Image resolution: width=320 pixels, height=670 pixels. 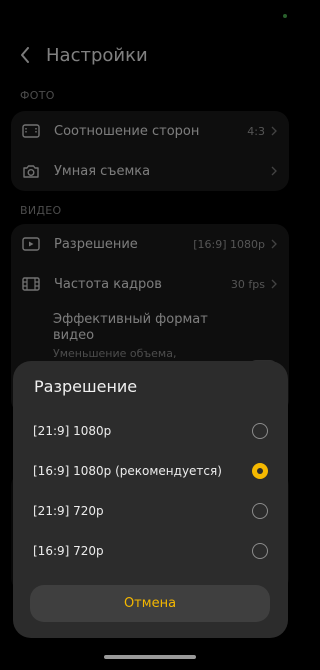 What do you see at coordinates (127, 471) in the screenshot?
I see `option-label: [16:9] 1080p (рекомендуется)` at bounding box center [127, 471].